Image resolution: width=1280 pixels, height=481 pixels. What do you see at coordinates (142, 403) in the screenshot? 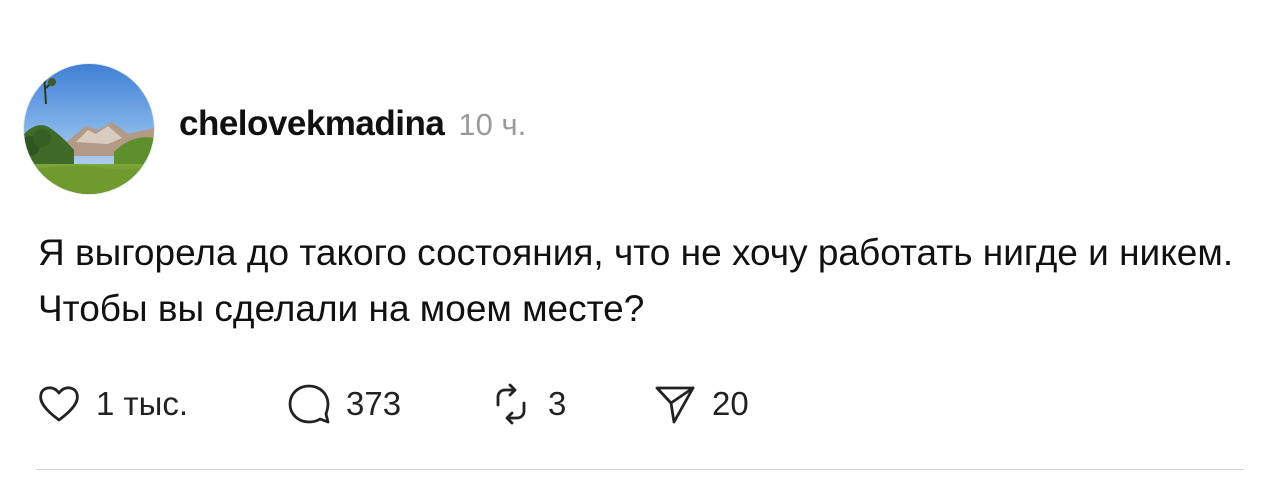
I see `like-count: 1 тыс.` at bounding box center [142, 403].